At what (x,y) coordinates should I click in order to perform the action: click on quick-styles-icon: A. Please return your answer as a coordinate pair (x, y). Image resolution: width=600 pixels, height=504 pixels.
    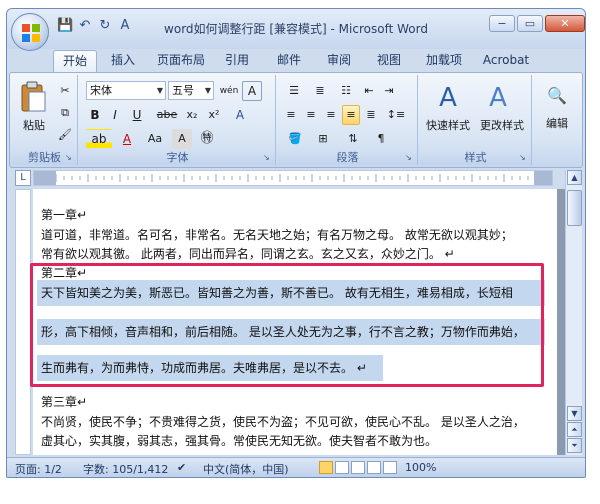
    Looking at the image, I should click on (448, 98).